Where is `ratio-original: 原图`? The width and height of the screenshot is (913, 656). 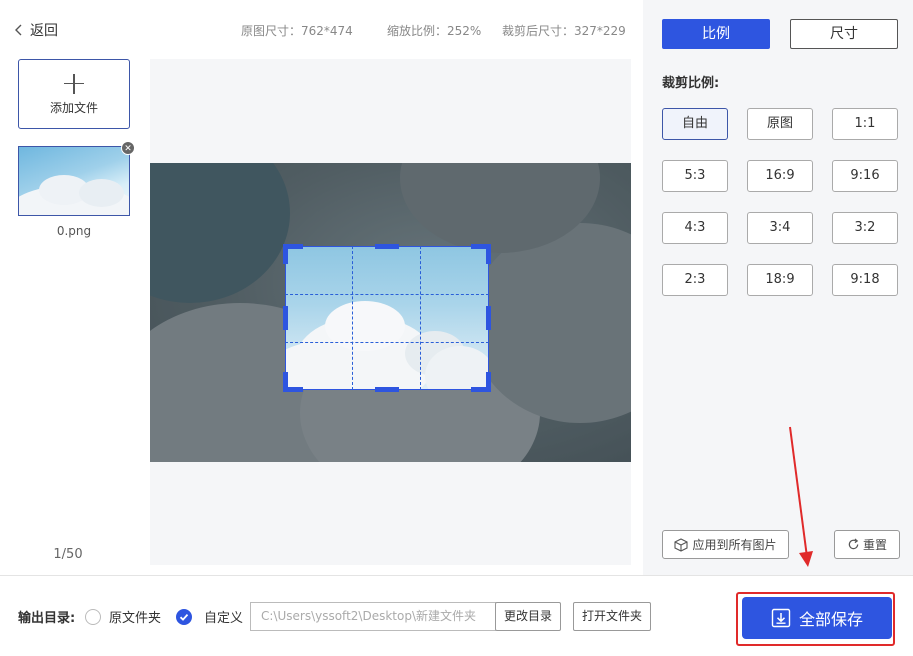 ratio-original: 原图 is located at coordinates (780, 124).